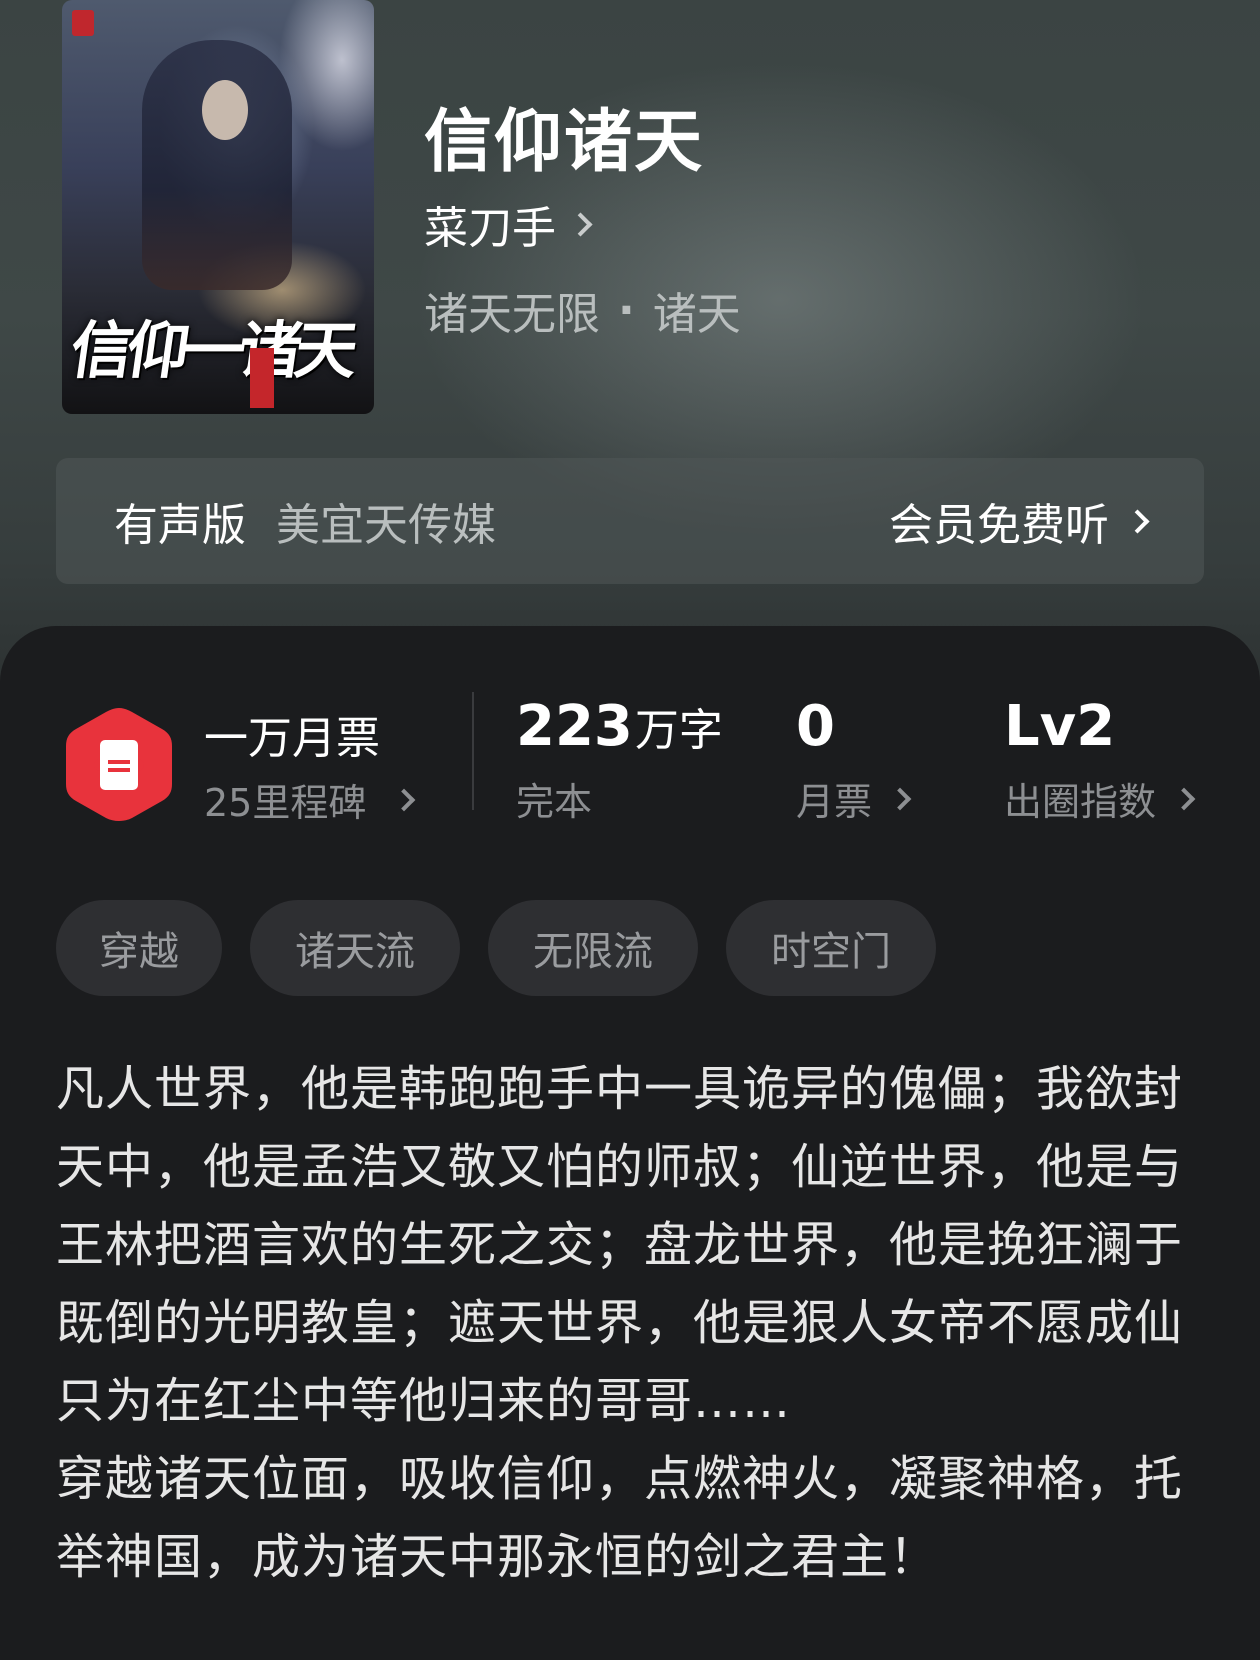 The image size is (1260, 1660). I want to click on member-free-listen-button: 会员免费听, so click(1019, 521).